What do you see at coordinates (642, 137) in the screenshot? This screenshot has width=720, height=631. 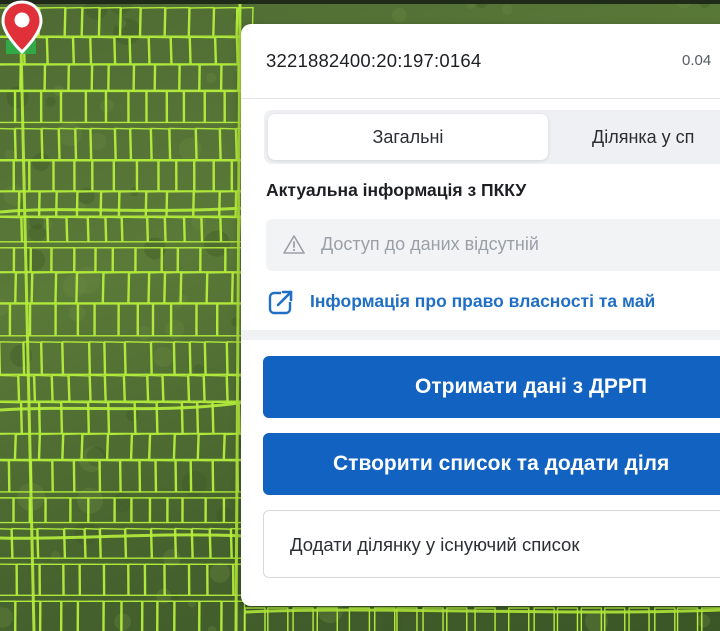 I see `tab-plot-in-list: Ділянка у сп` at bounding box center [642, 137].